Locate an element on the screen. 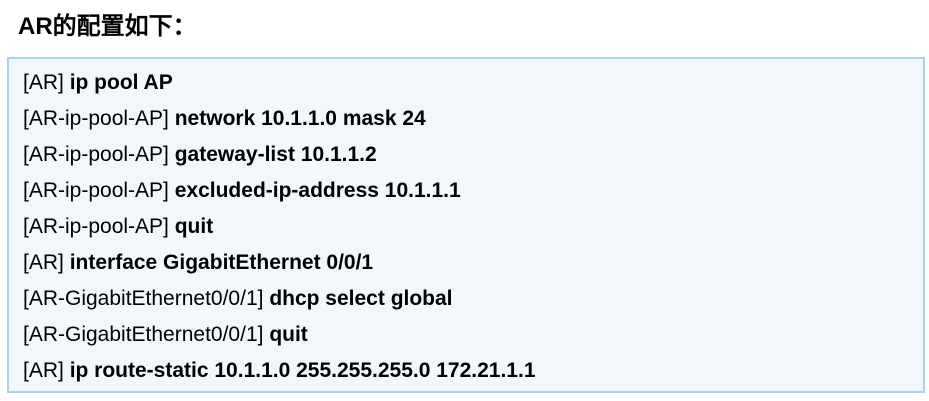 Image resolution: width=929 pixels, height=401 pixels. config-line: [AR-ip-pool-AP] quit is located at coordinates (118, 227).